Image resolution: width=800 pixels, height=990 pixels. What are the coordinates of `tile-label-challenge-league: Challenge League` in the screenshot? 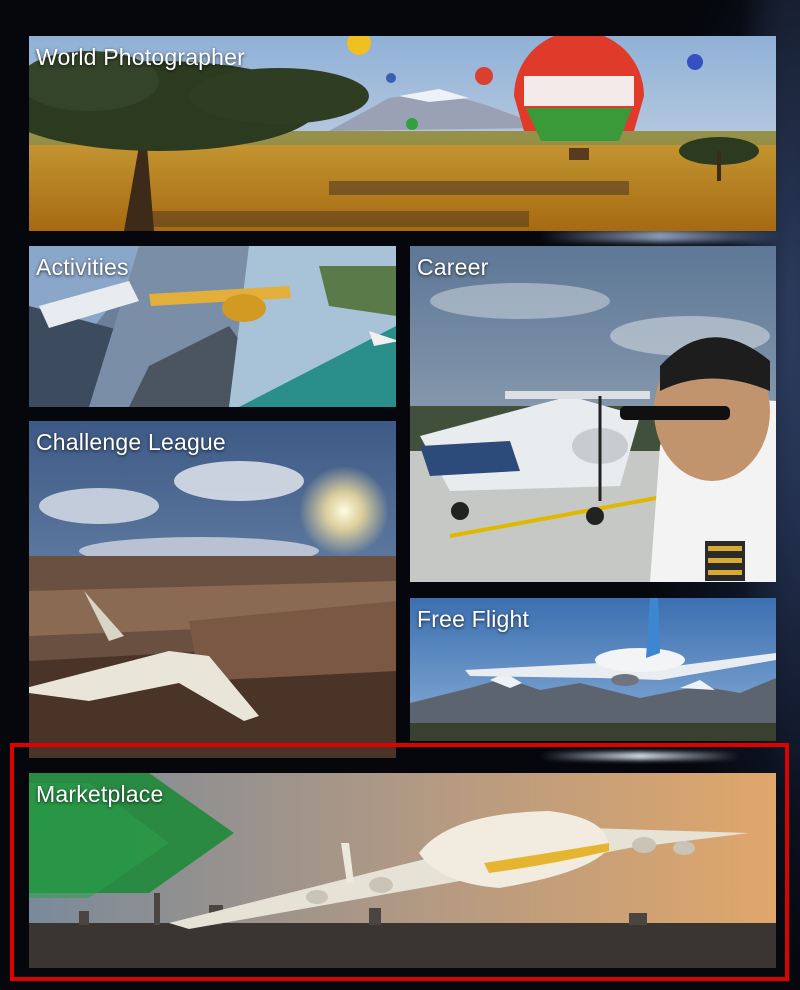 It's located at (131, 442).